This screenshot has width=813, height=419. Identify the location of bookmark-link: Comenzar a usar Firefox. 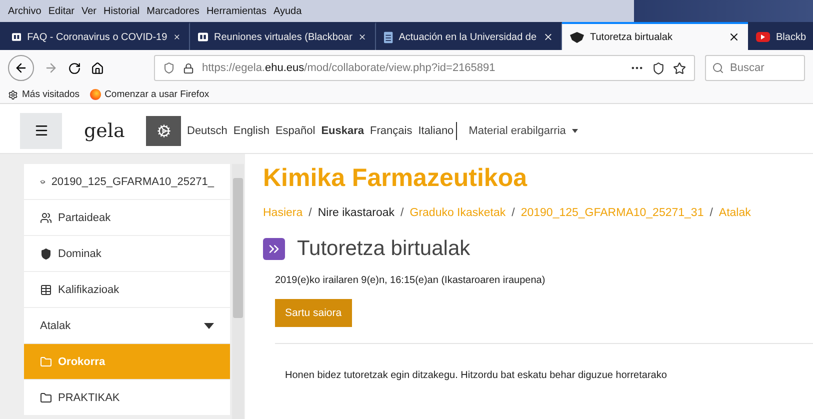
(157, 94).